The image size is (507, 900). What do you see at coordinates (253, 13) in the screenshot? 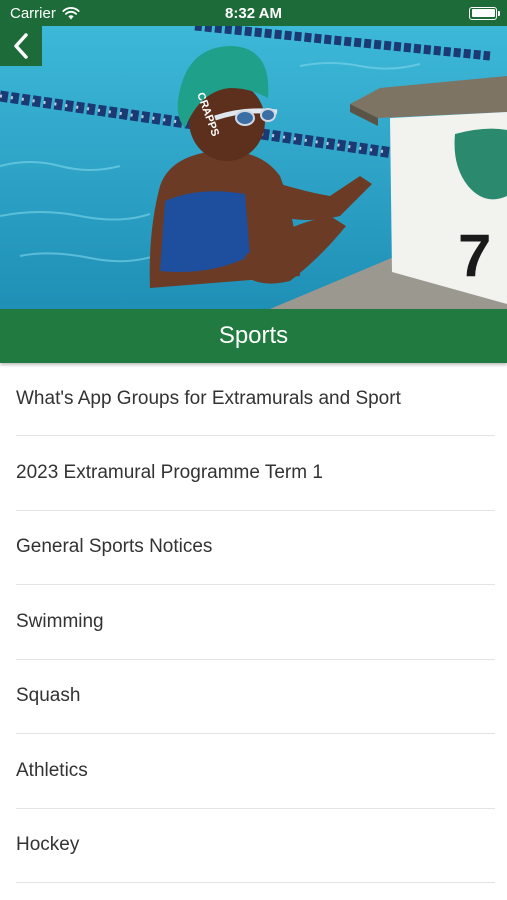
I see `status-bar: Carrier 8:32 AM` at bounding box center [253, 13].